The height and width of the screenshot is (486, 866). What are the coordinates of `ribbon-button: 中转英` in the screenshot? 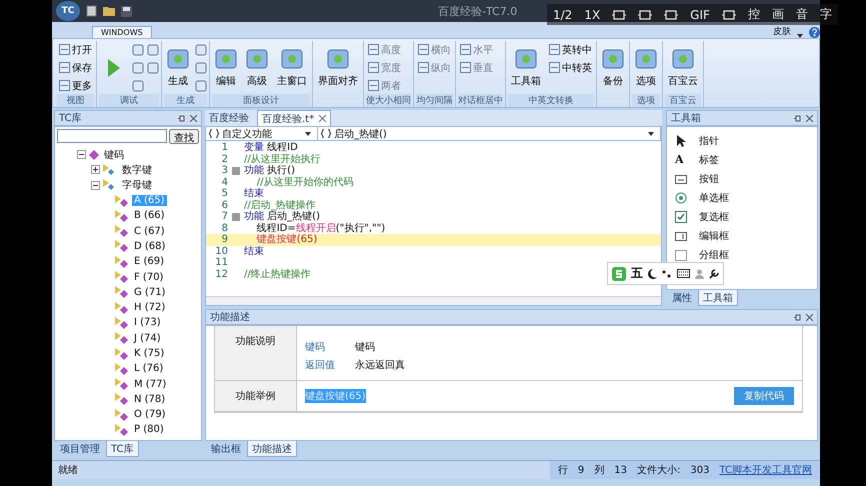 It's located at (570, 67).